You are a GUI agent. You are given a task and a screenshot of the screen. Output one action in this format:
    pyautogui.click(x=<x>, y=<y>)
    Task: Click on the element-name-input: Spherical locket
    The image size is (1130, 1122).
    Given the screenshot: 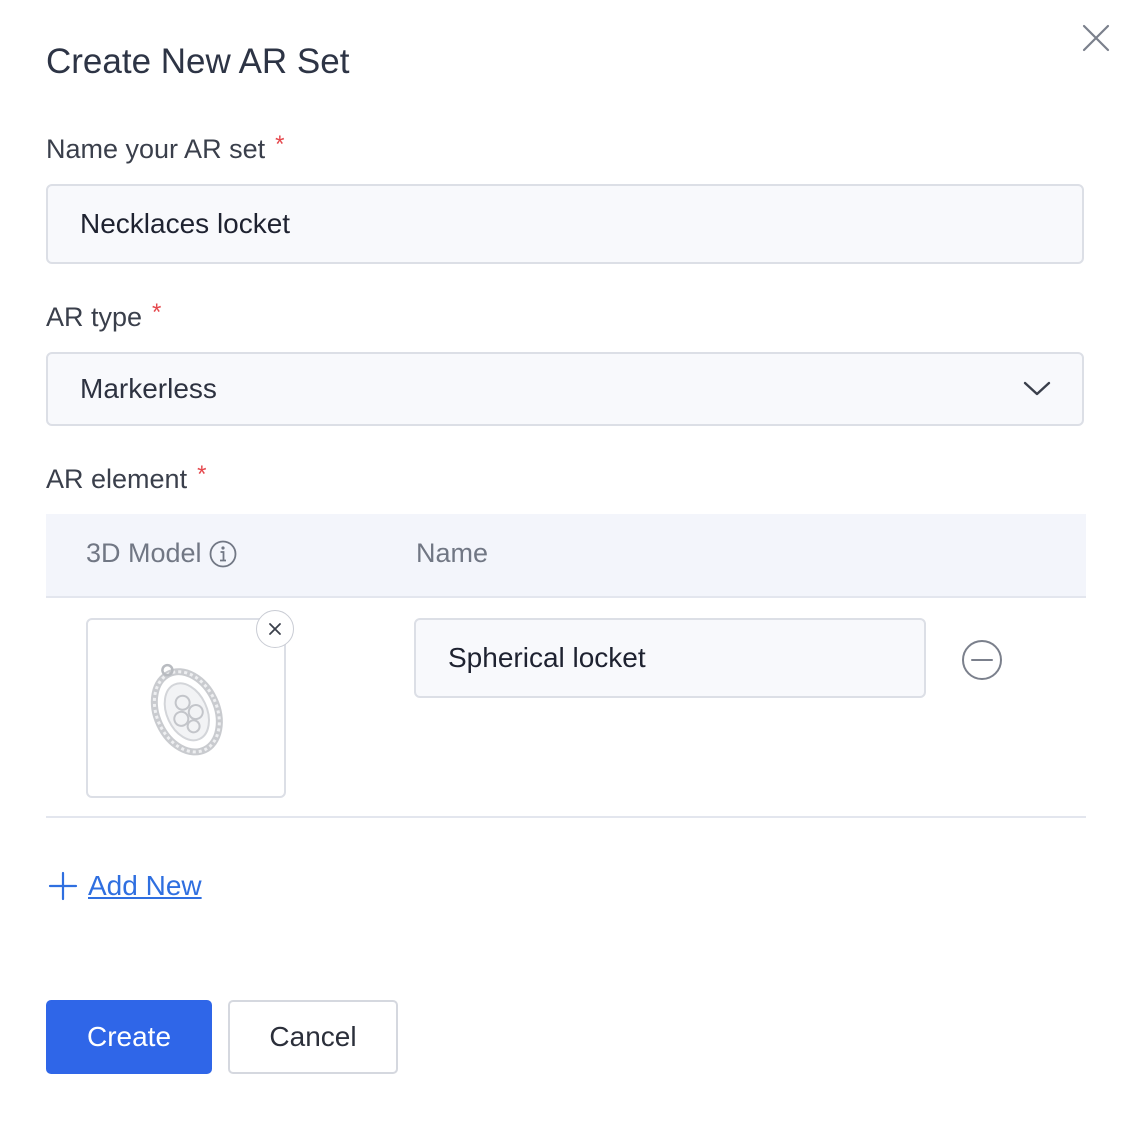 What is the action you would take?
    pyautogui.click(x=670, y=658)
    